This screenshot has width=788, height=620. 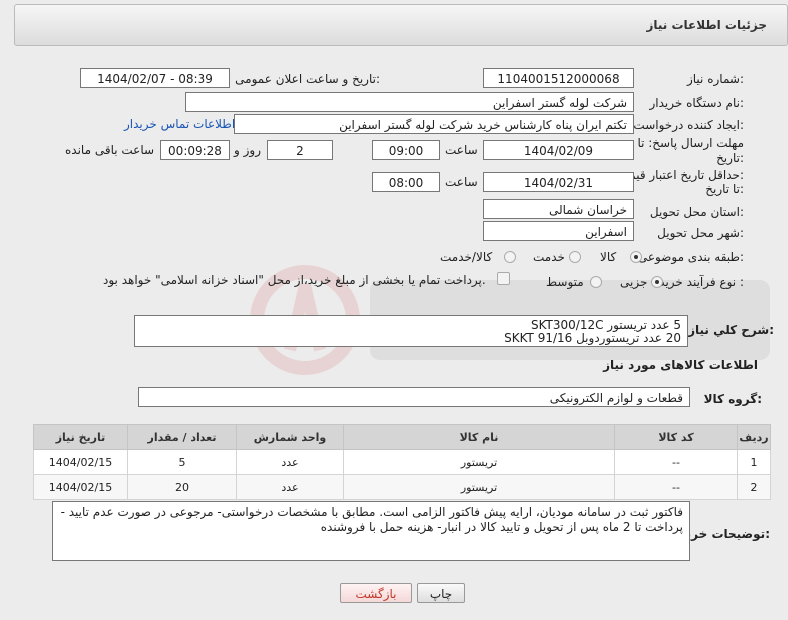 What do you see at coordinates (754, 437) in the screenshot?
I see `col-row: ردیف` at bounding box center [754, 437].